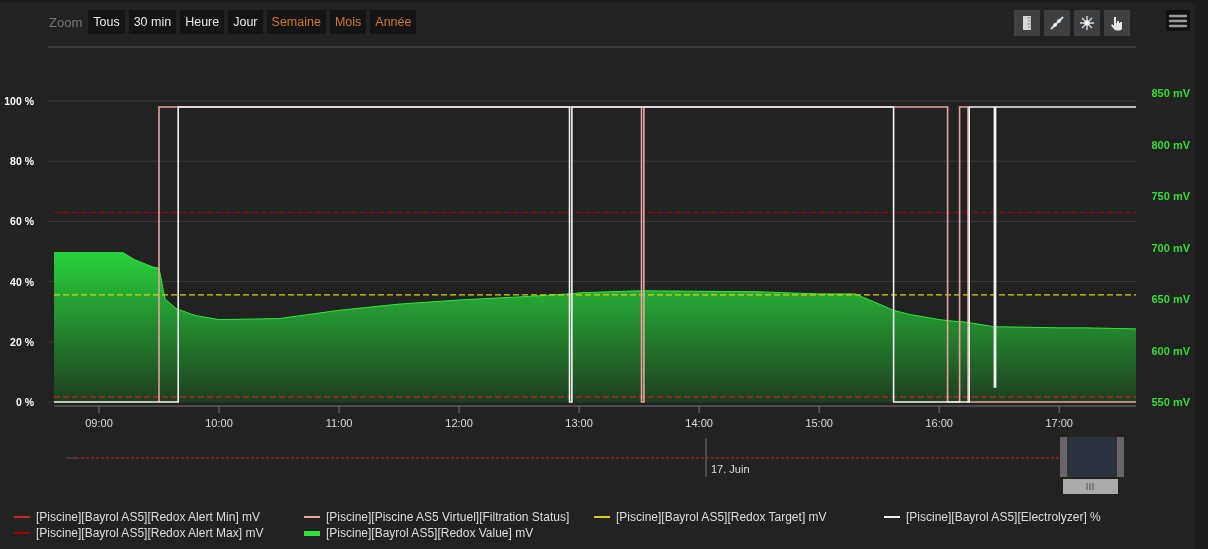 The image size is (1208, 549). I want to click on asterisk-icon, so click(1087, 23).